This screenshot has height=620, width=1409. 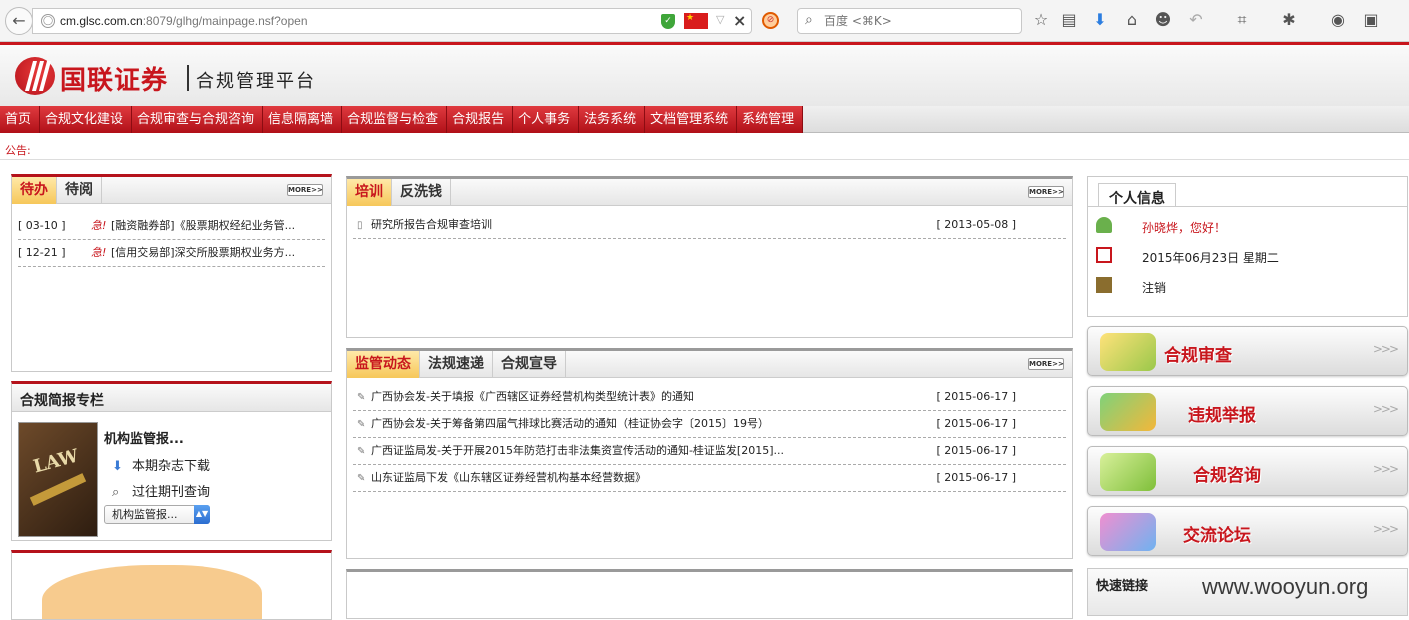 I want to click on chevron-down-icon: ▽, so click(x=720, y=19).